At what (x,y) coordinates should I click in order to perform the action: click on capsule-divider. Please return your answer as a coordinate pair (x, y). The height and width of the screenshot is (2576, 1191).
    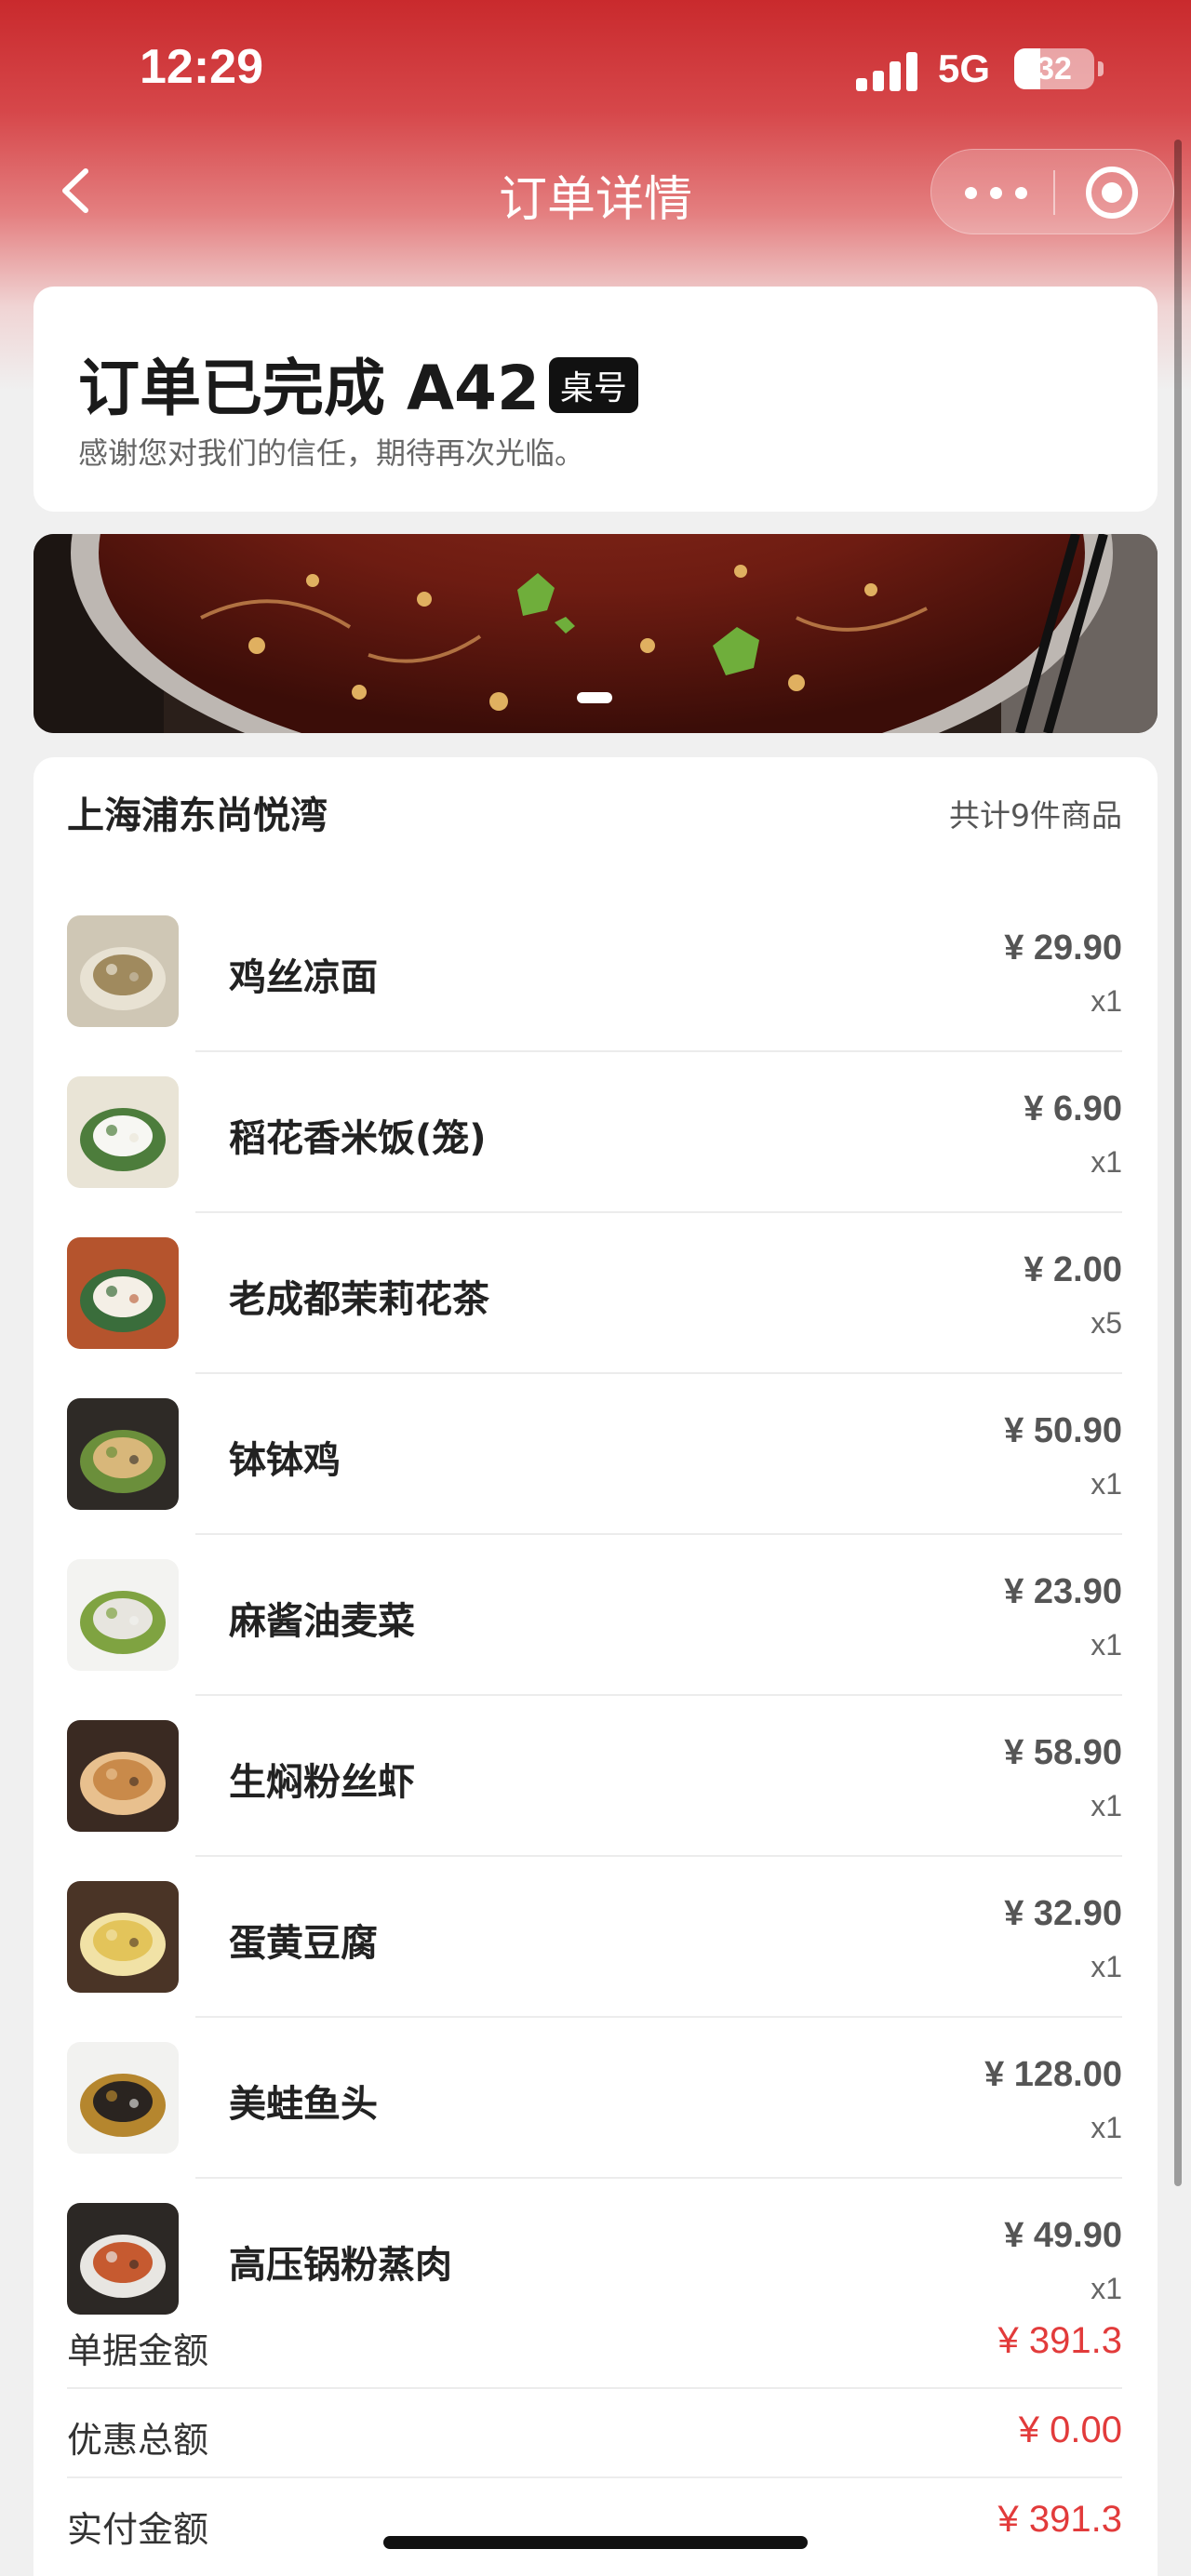
    Looking at the image, I should click on (1054, 192).